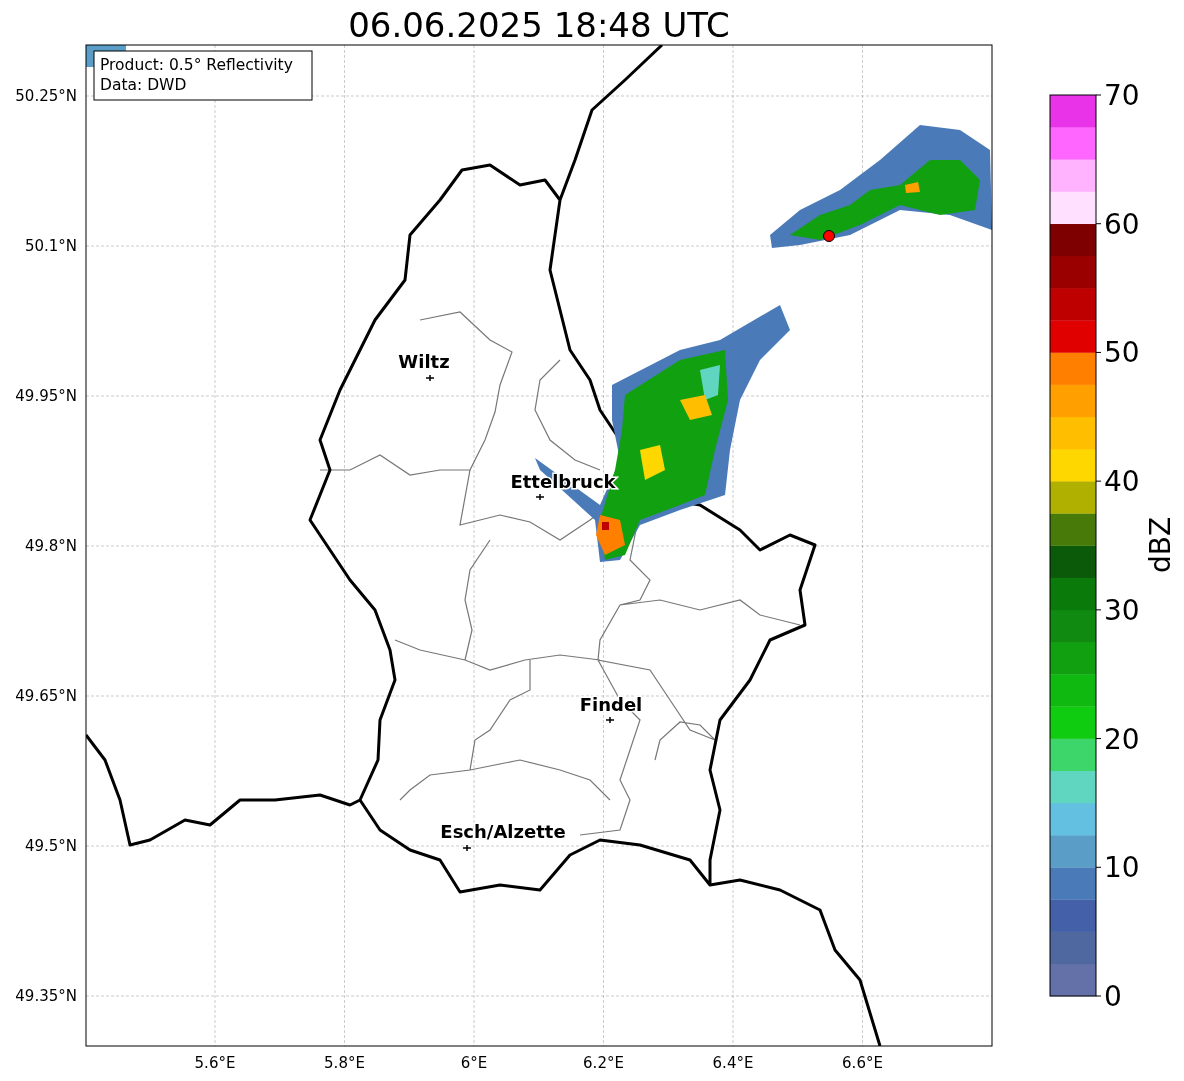 The width and height of the screenshot is (1184, 1081). Describe the element at coordinates (50, 846) in the screenshot. I see `latitude-label: 49.5°N` at that location.